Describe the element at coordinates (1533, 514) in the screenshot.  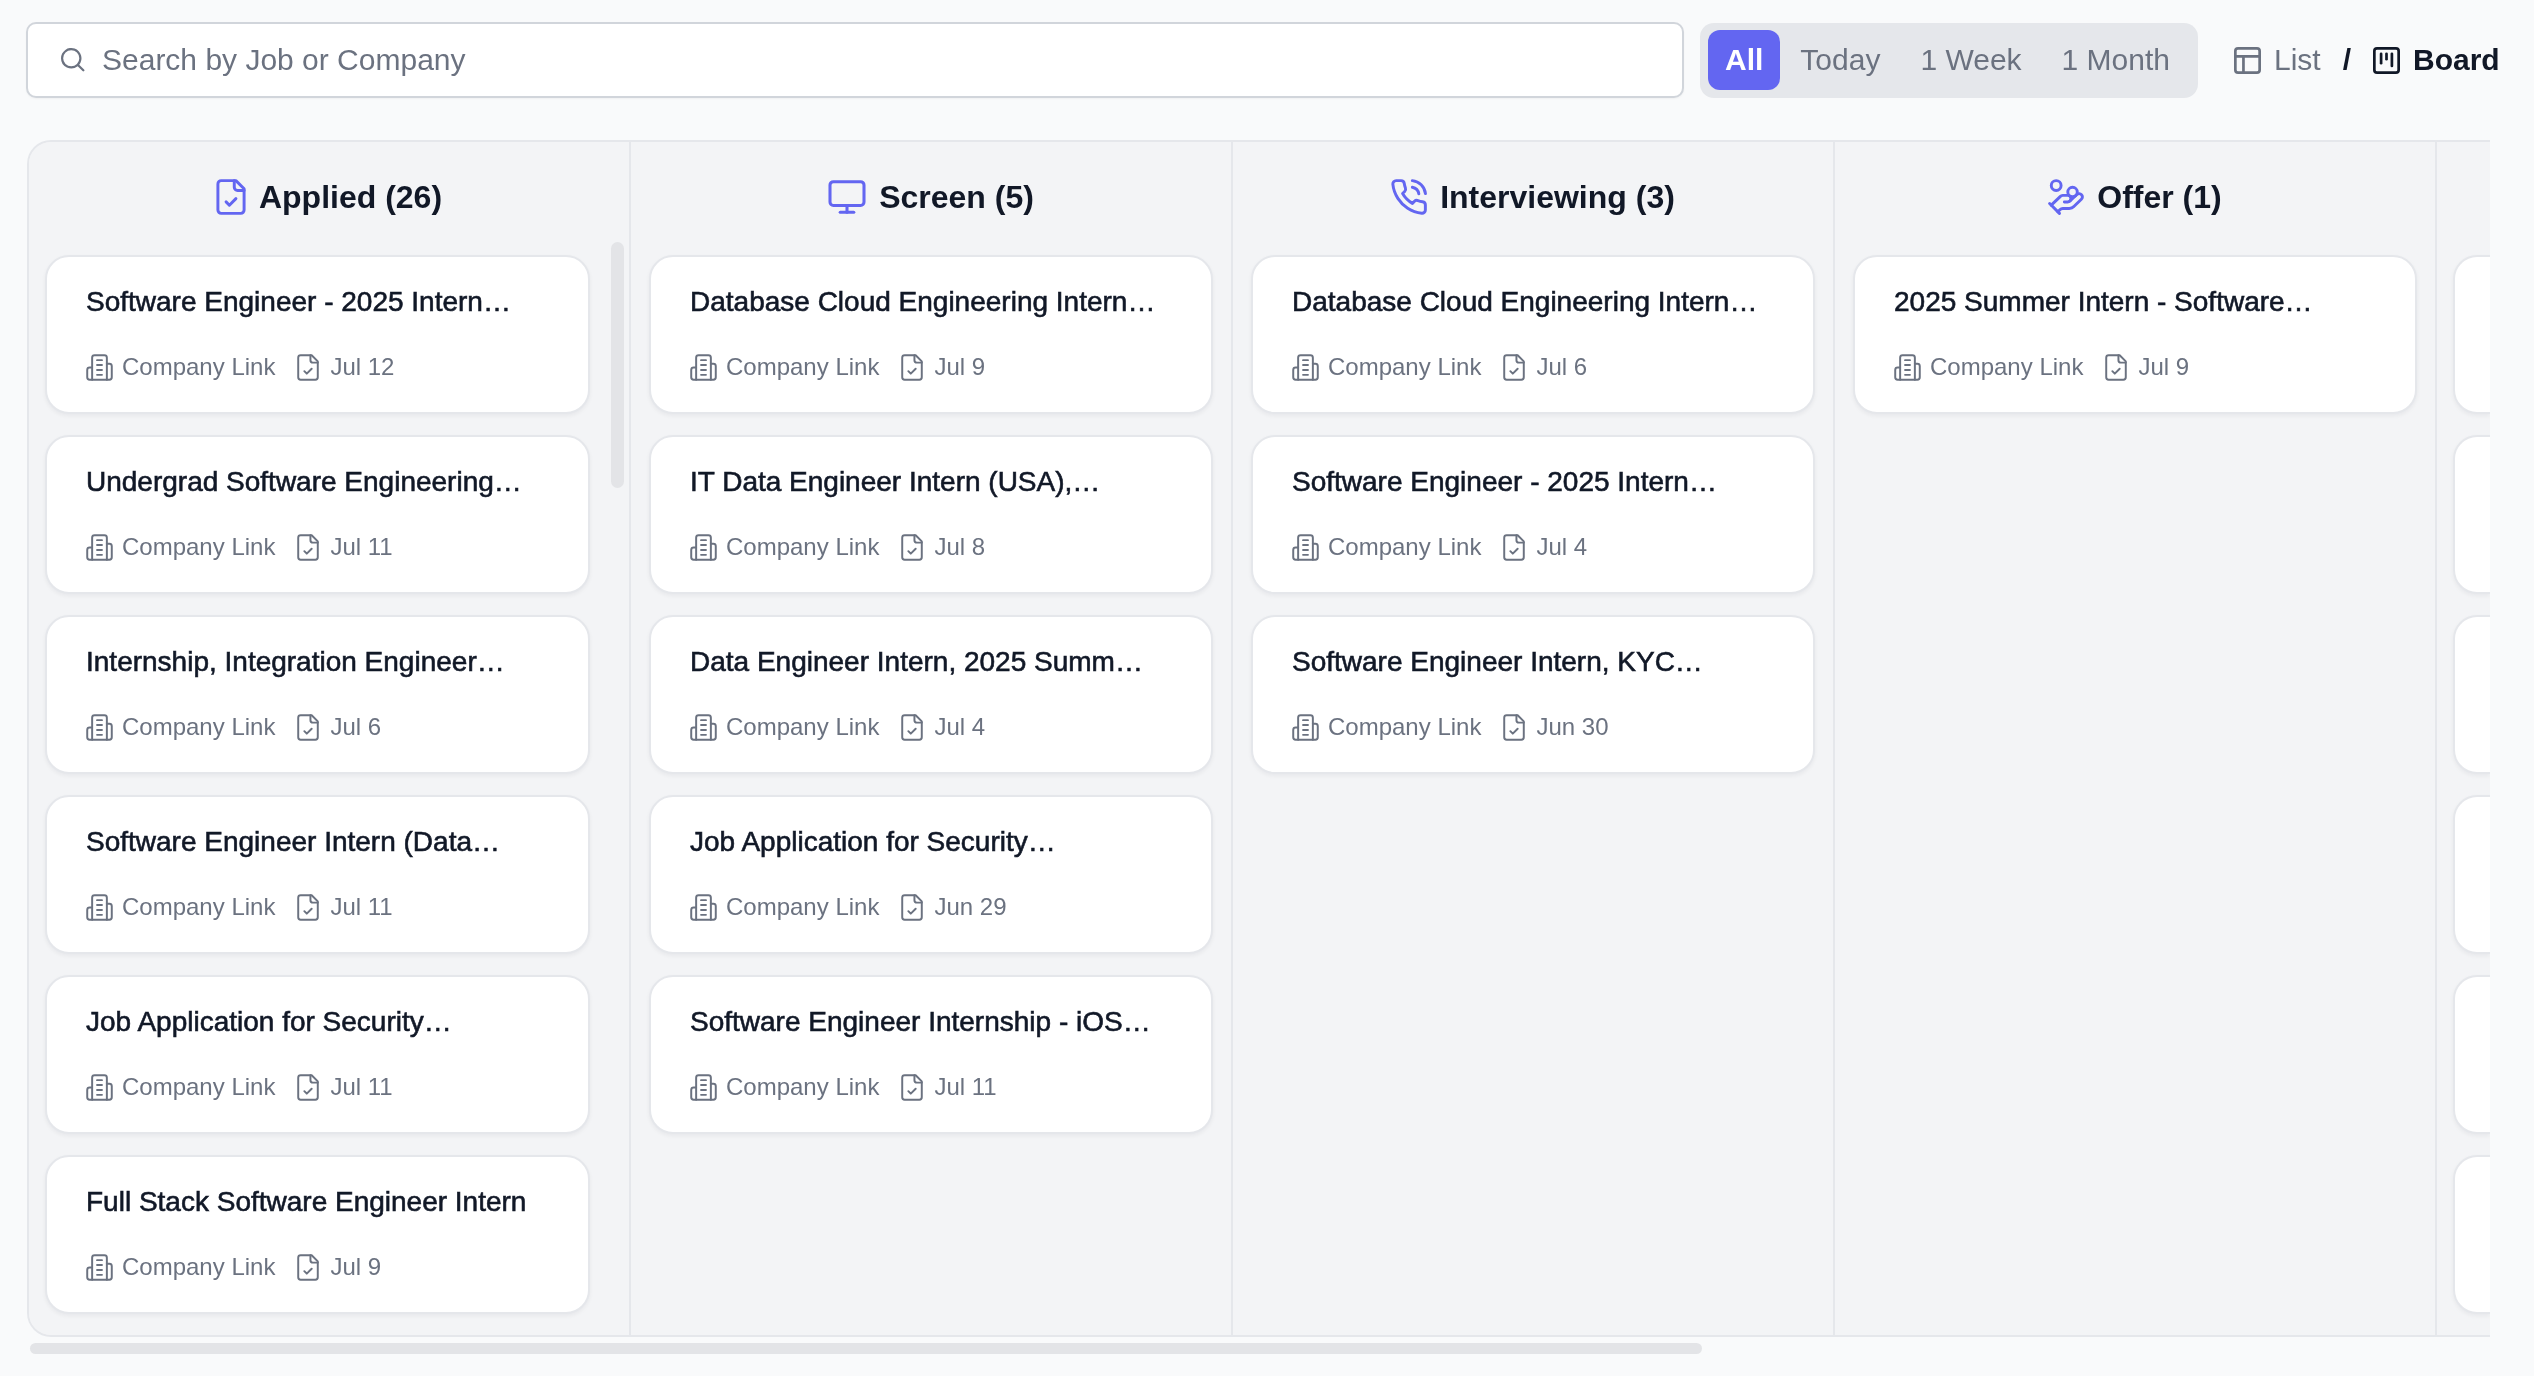
I see `job-card: Software Engineer - 2025 Intern… Company Link Jul 4` at that location.